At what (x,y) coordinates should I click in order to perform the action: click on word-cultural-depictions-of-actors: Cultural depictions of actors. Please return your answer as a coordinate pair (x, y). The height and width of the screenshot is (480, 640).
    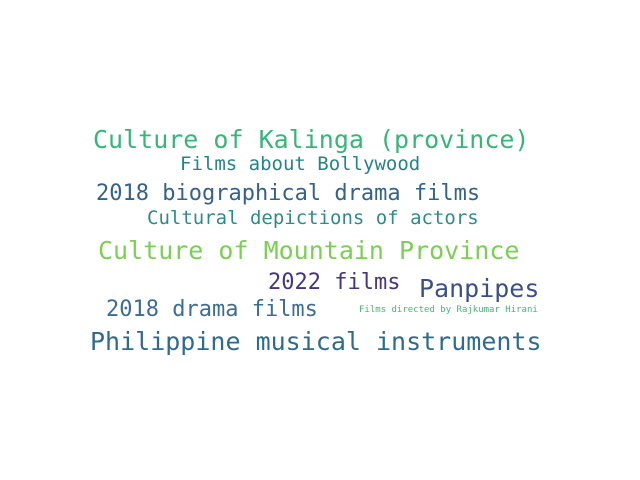
    Looking at the image, I should click on (313, 218).